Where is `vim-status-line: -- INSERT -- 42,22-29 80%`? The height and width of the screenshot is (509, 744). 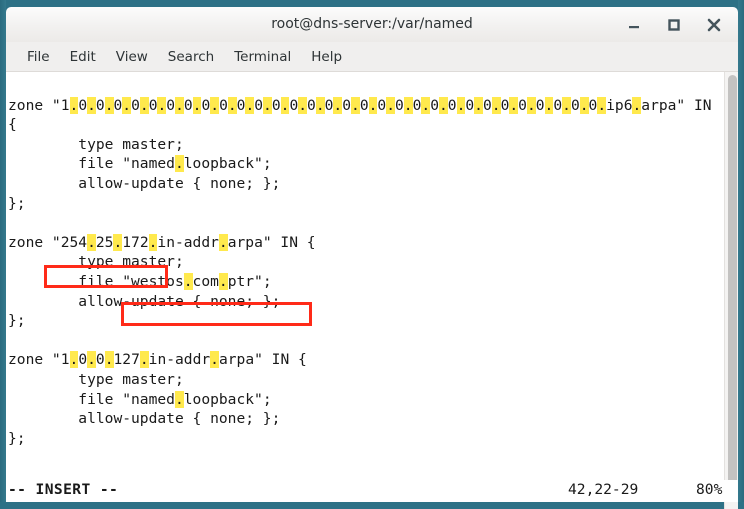
vim-status-line: -- INSERT -- 42,22-29 80% is located at coordinates (372, 491).